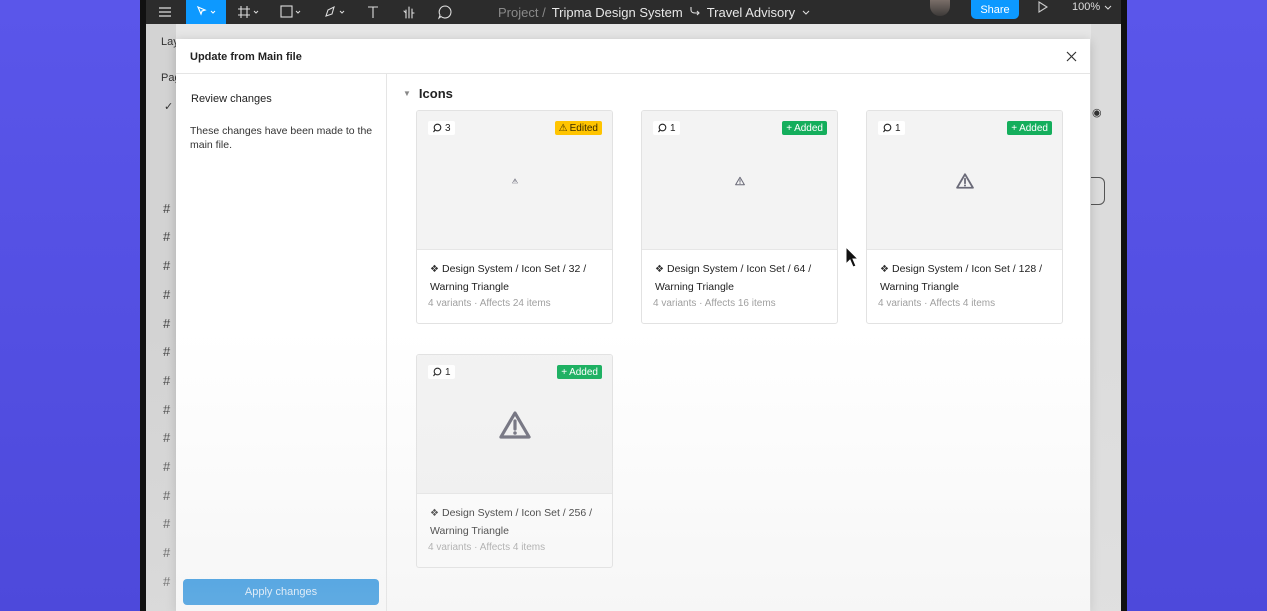 Image resolution: width=1267 pixels, height=611 pixels. What do you see at coordinates (940, 8) in the screenshot?
I see `avatar` at bounding box center [940, 8].